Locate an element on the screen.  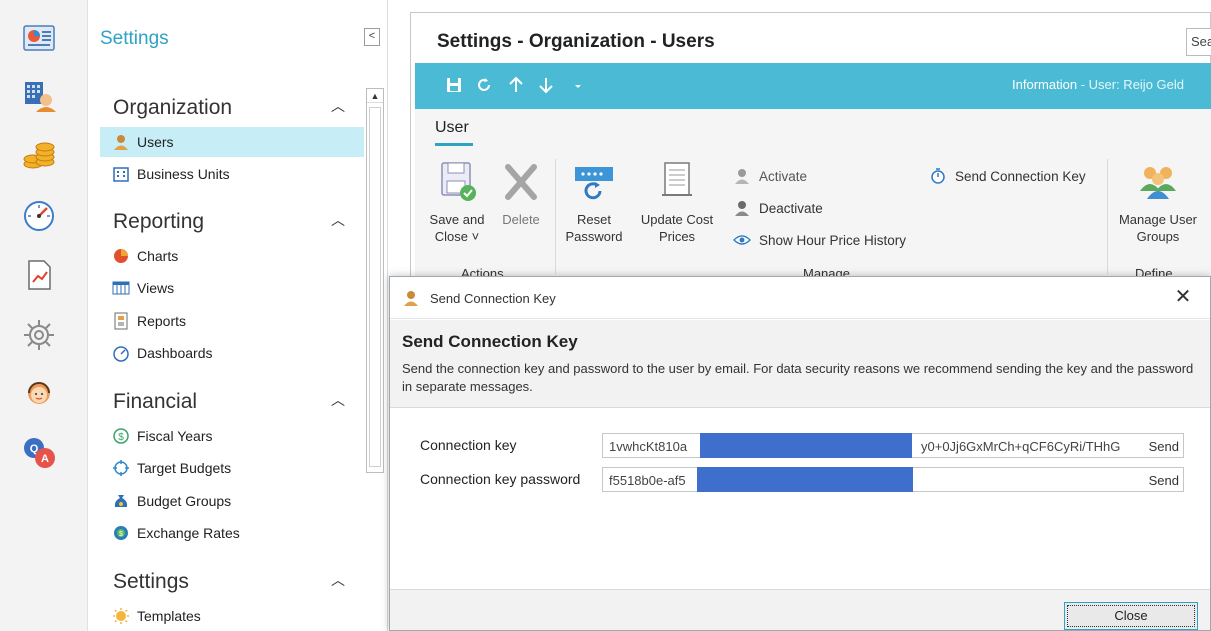
show-hour-price-history-button: Show Hour Price History is located at coordinates (819, 240).